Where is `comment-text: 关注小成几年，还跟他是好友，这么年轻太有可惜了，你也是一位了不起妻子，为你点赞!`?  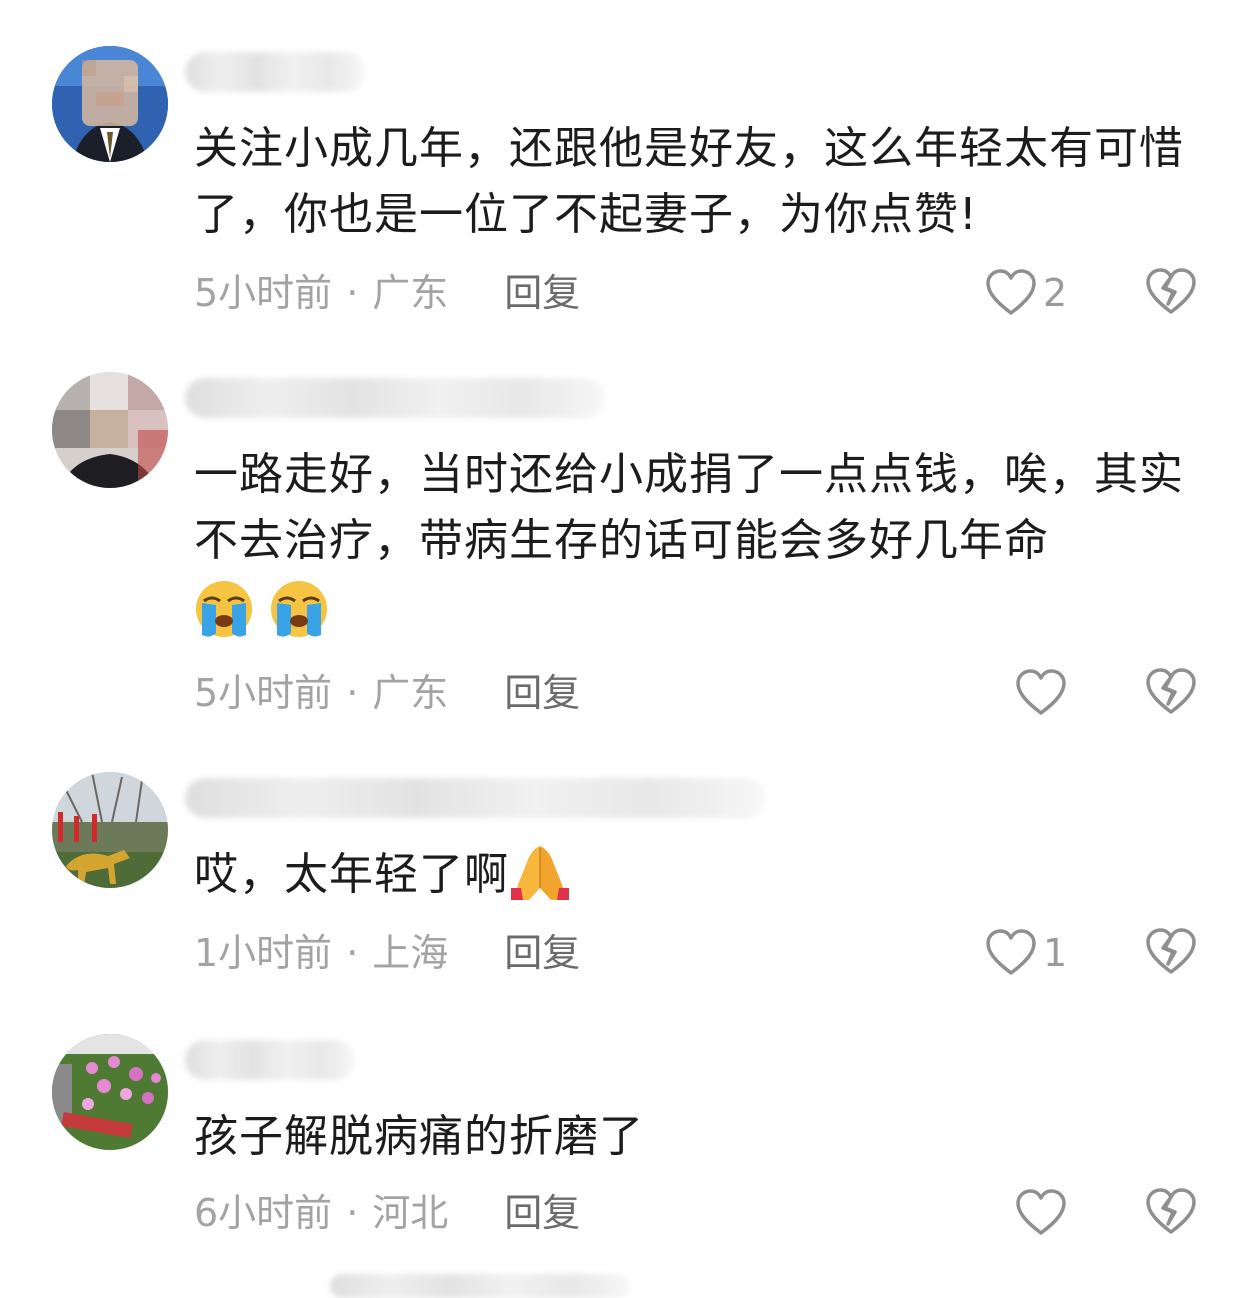 comment-text: 关注小成几年，还跟他是好友，这么年轻太有可惜了，你也是一位了不起妻子，为你点赞! is located at coordinates (689, 181).